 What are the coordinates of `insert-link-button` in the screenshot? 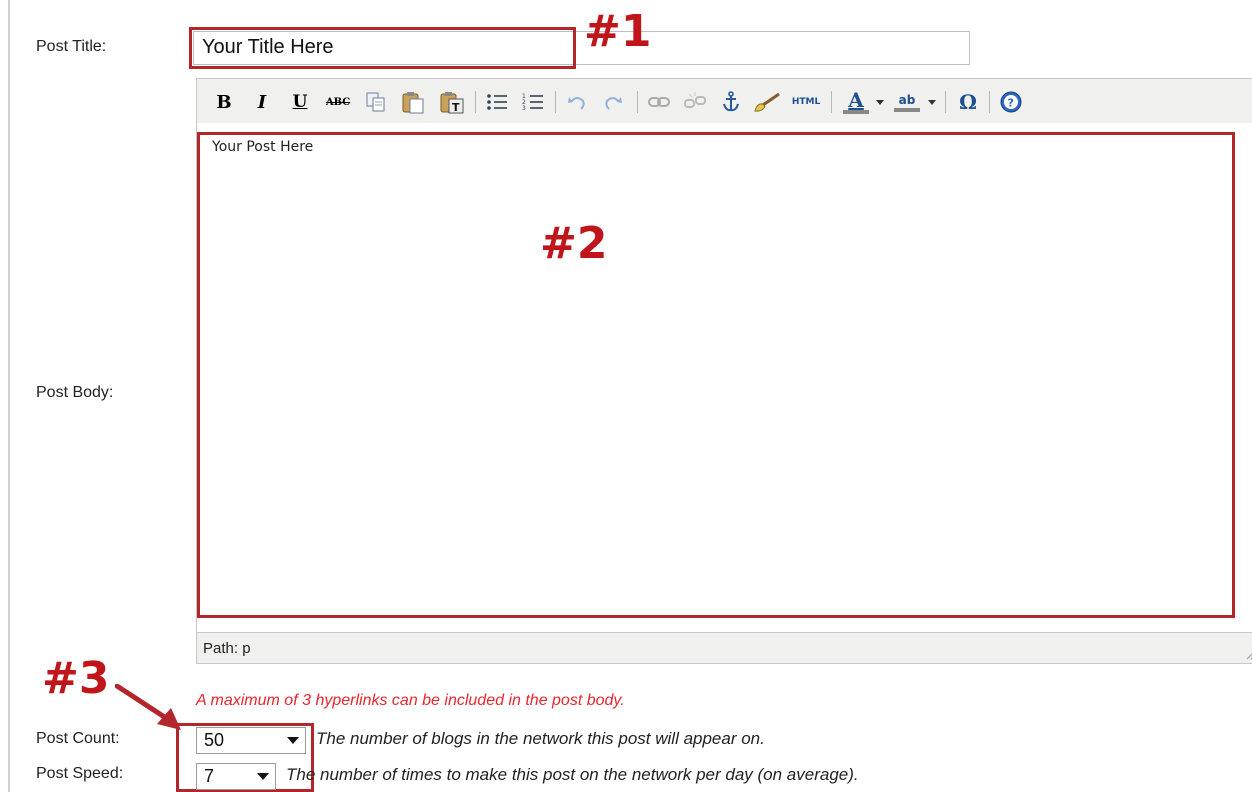 It's located at (659, 102).